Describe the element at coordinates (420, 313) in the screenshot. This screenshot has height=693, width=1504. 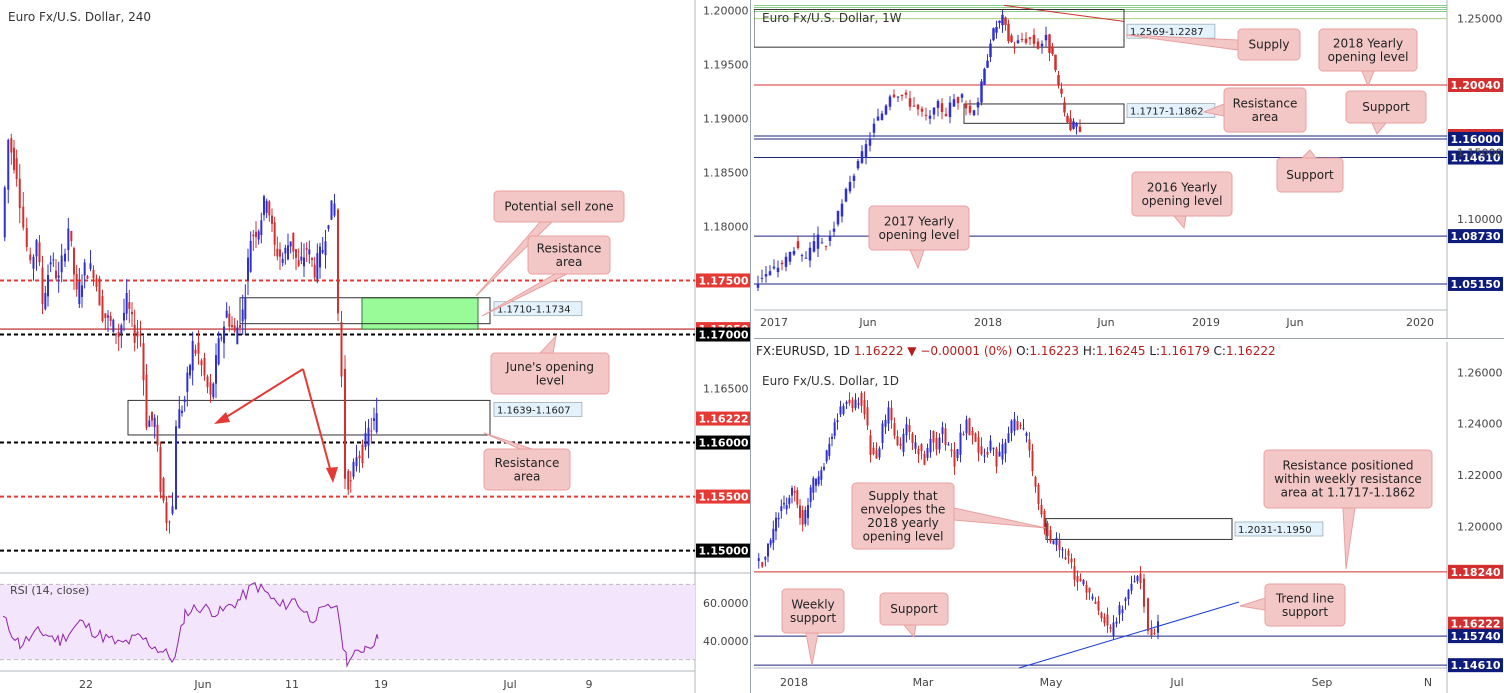
I see `h4-sell-zone` at that location.